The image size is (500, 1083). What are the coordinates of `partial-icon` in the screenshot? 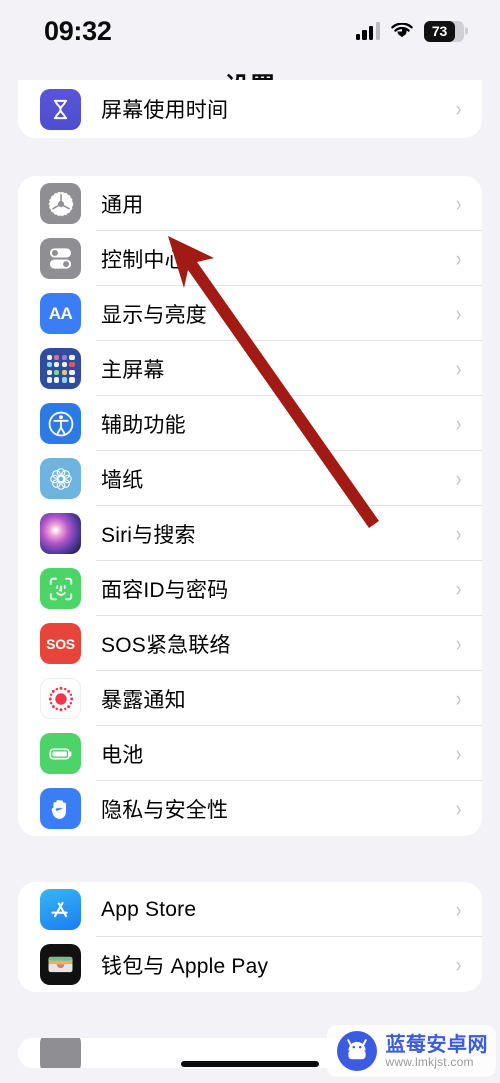 It's located at (60, 1053).